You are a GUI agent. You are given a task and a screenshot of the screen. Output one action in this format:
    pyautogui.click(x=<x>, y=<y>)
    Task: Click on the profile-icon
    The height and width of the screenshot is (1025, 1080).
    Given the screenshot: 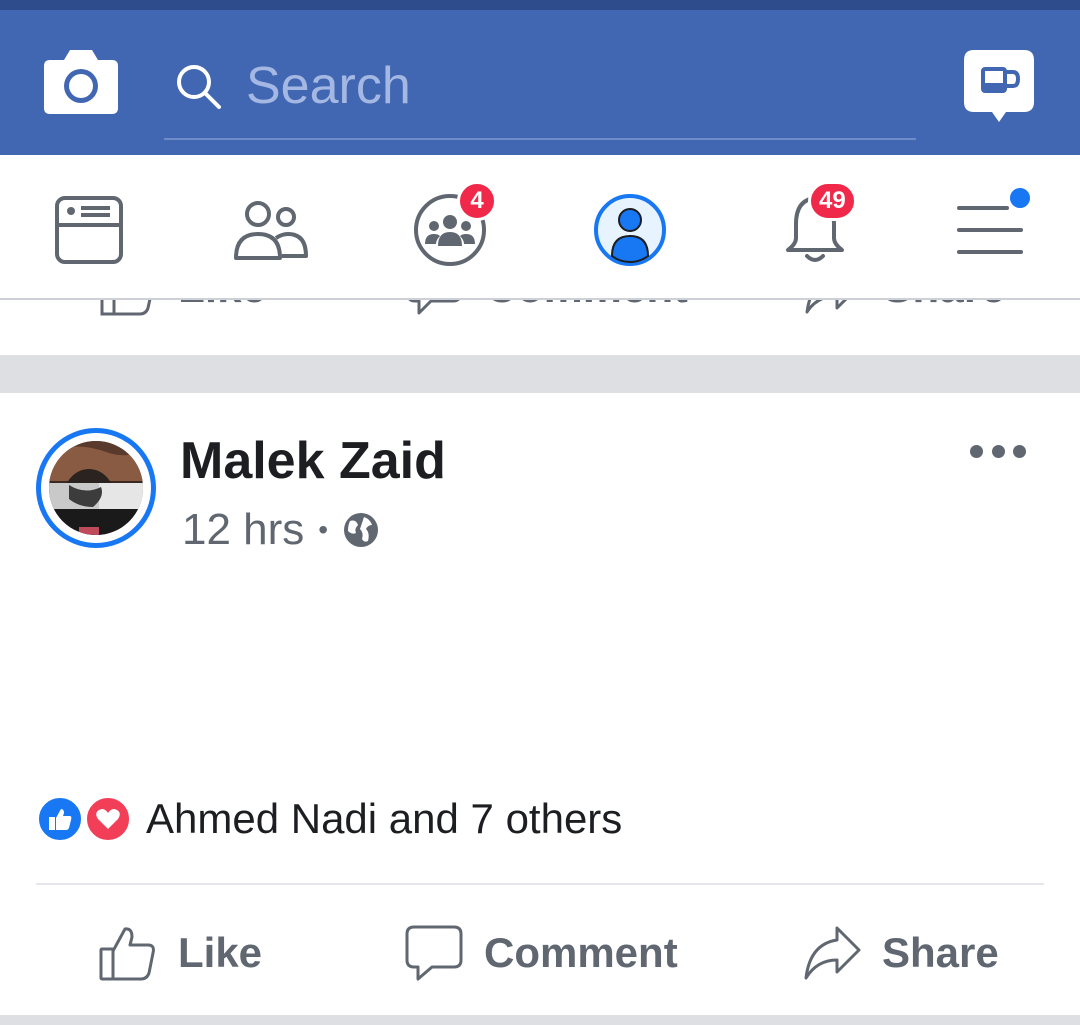 What is the action you would take?
    pyautogui.click(x=630, y=230)
    